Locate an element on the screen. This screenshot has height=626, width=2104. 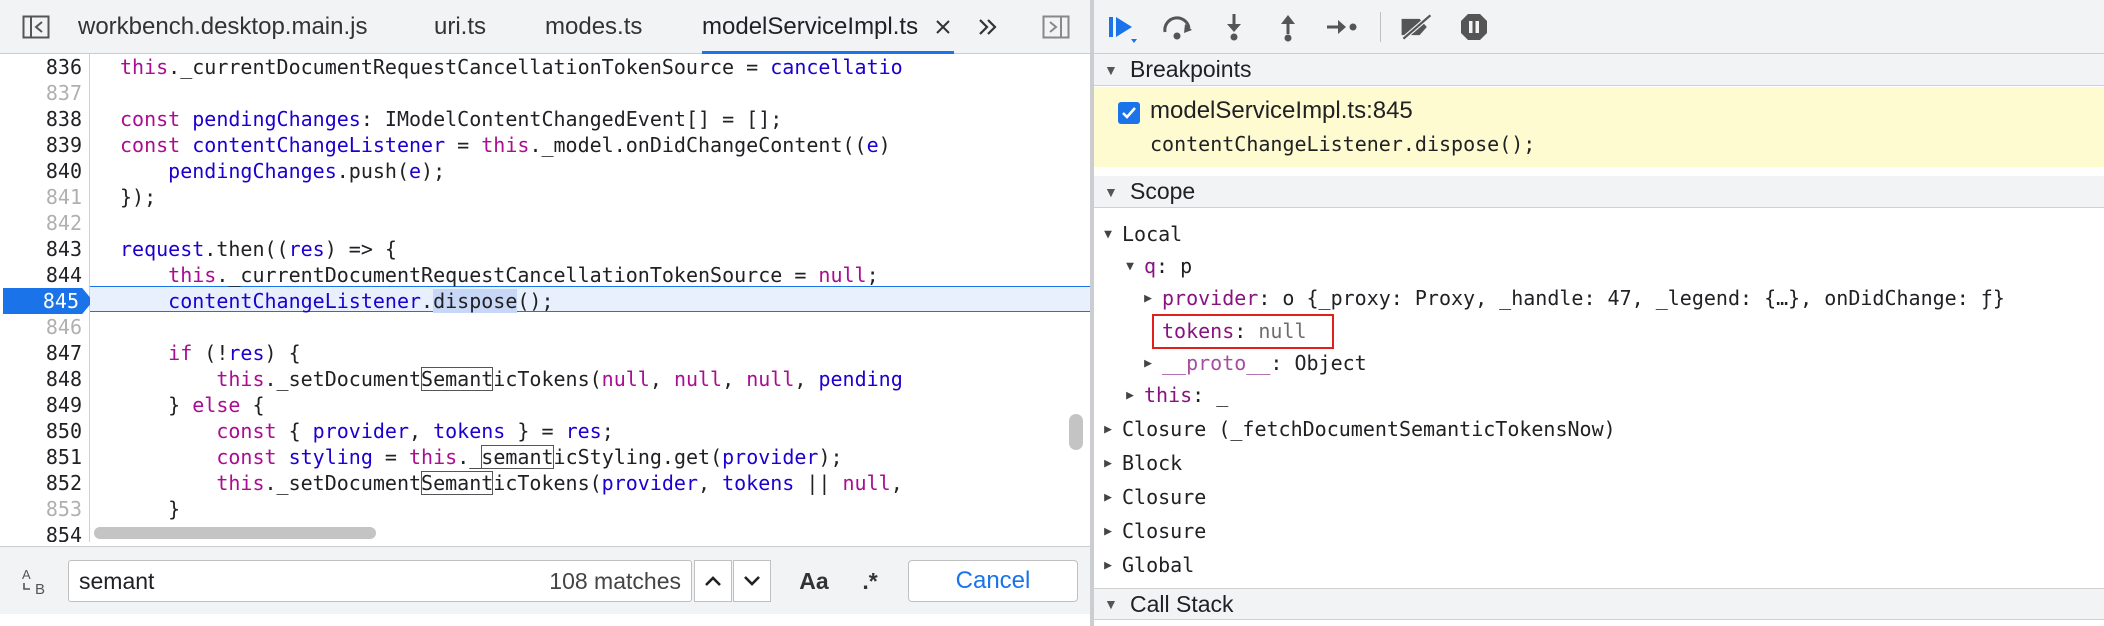
step-over-button is located at coordinates (1178, 27).